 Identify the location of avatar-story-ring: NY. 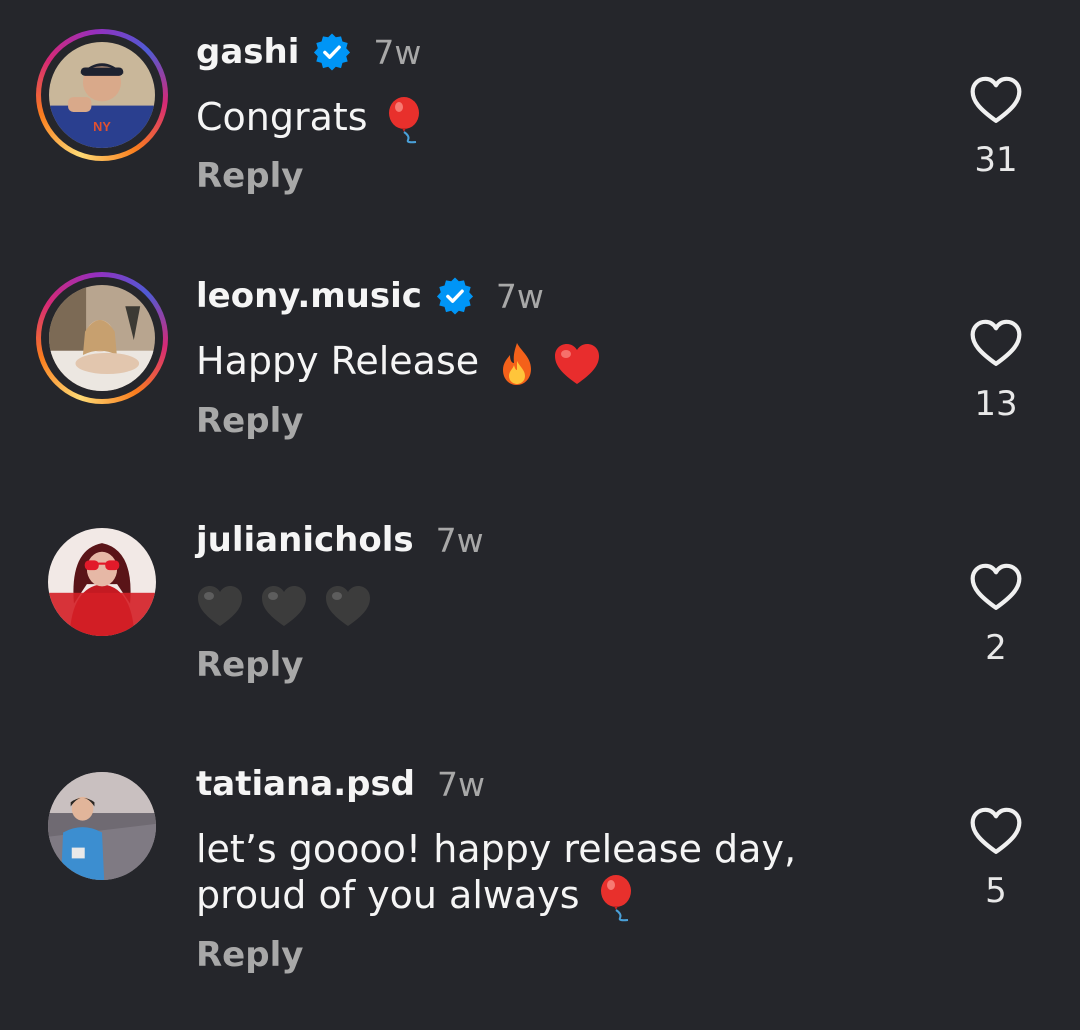
(102, 95).